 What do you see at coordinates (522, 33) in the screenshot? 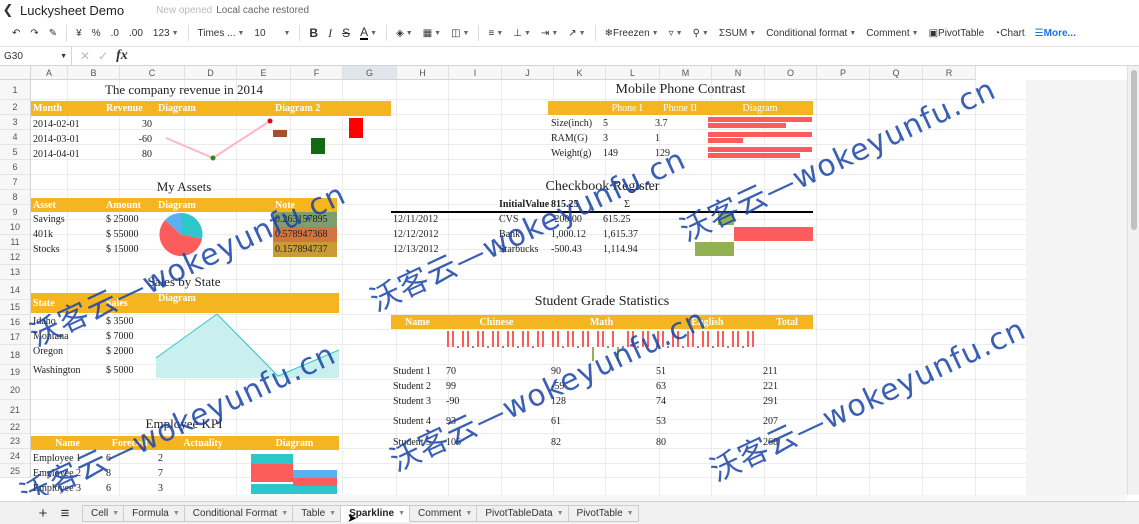
I see `vertical-align-button: ⊥ ▼` at bounding box center [522, 33].